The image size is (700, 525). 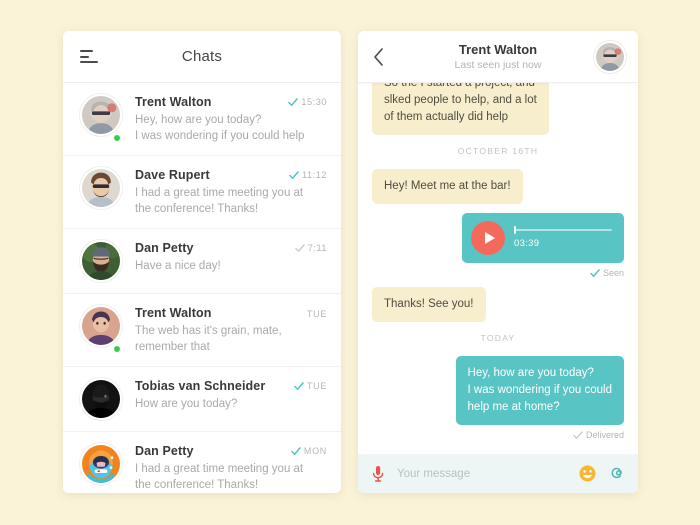 I want to click on chevron-left-icon, so click(x=379, y=57).